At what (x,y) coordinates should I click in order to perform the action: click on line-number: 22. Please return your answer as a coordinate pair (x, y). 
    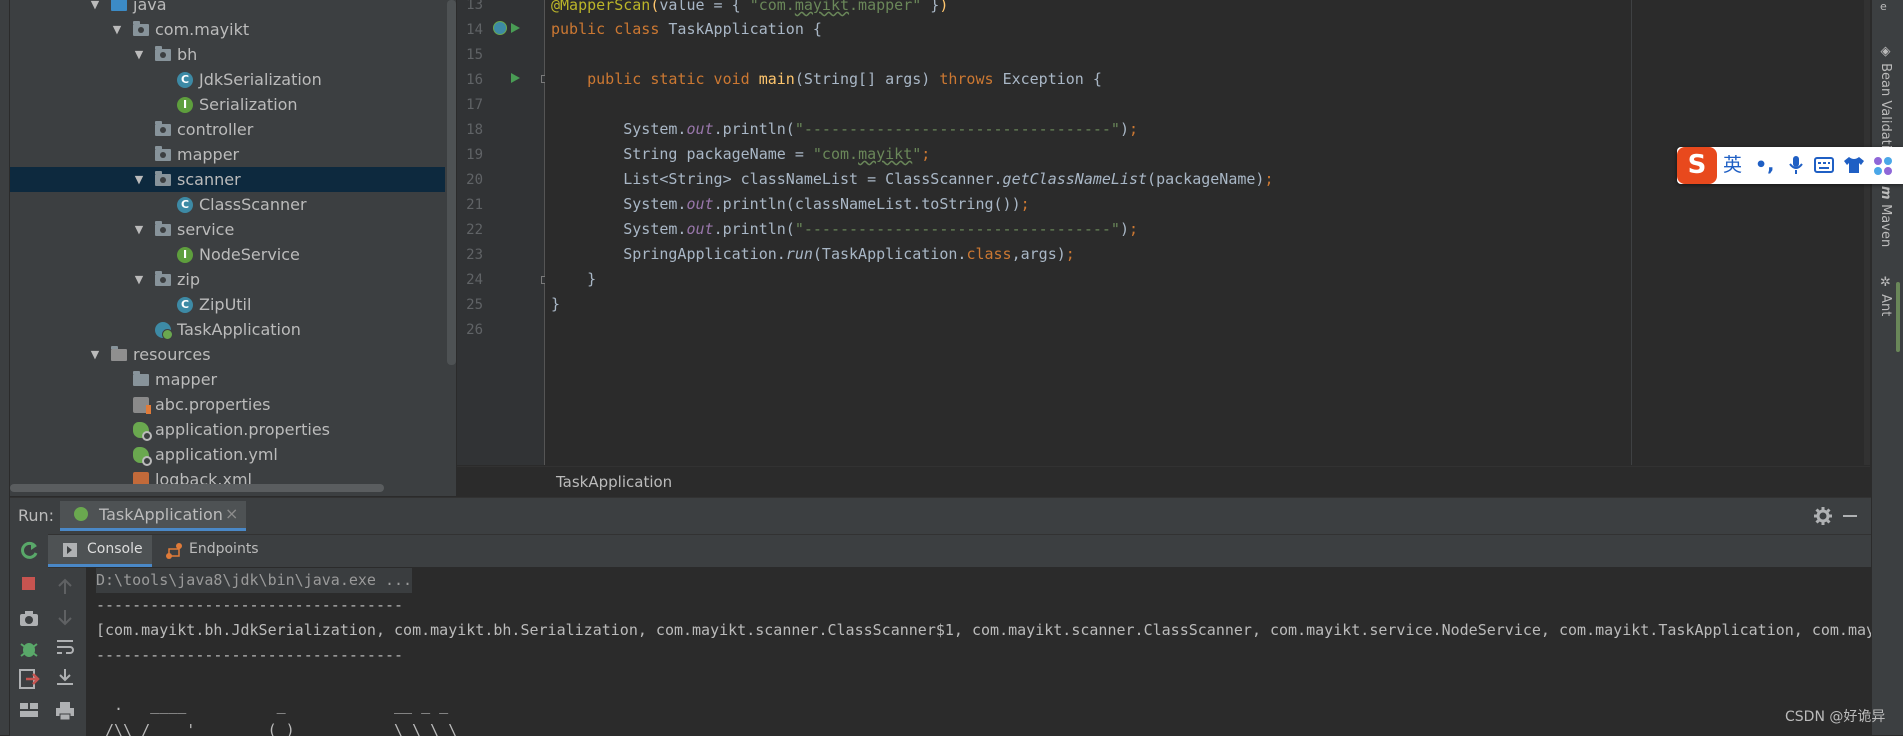
    Looking at the image, I should click on (474, 230).